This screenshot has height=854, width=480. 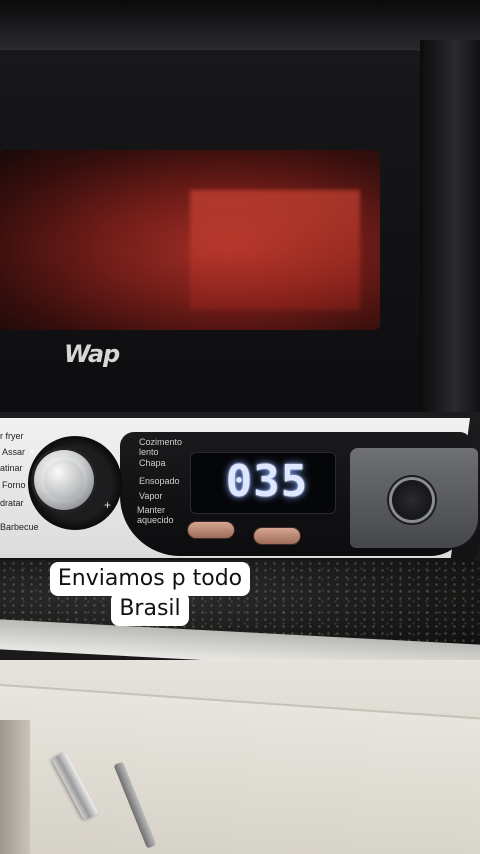 I want to click on oven-heating-glow, so click(x=275, y=250).